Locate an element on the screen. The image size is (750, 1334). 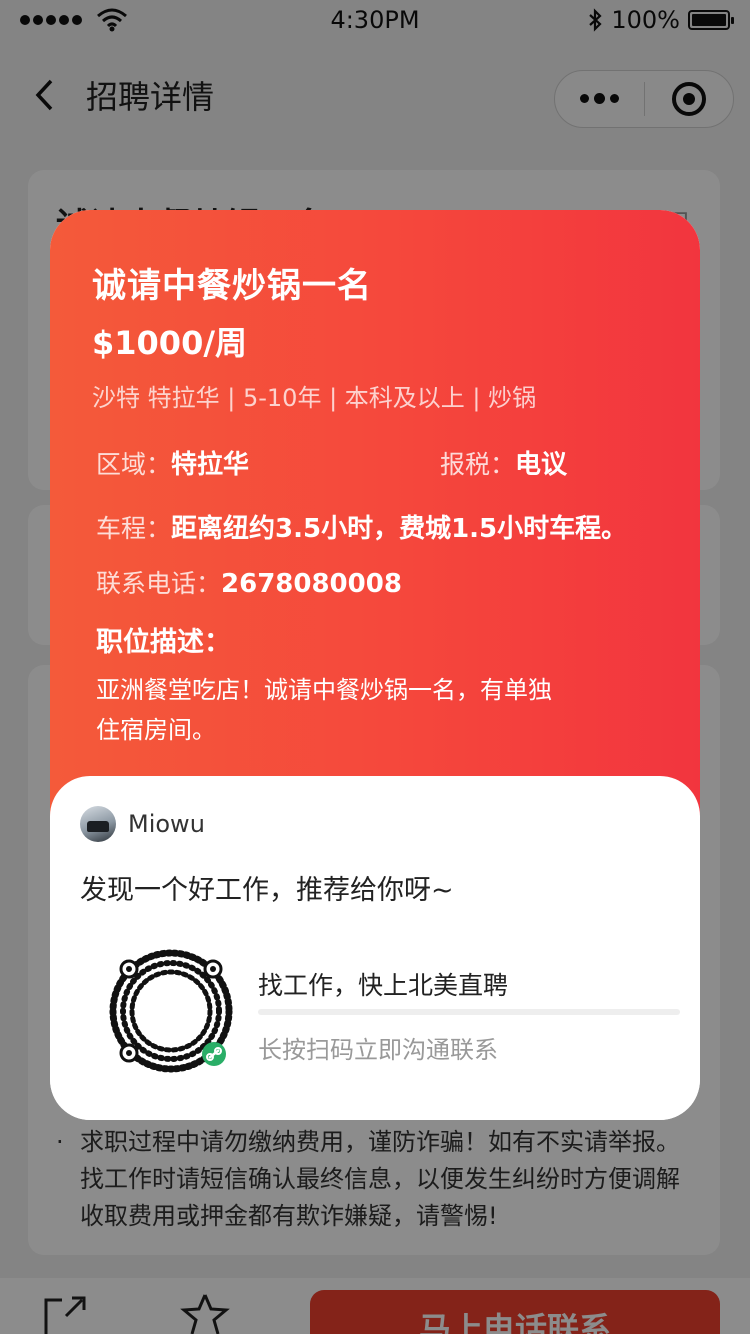
avatar is located at coordinates (98, 824).